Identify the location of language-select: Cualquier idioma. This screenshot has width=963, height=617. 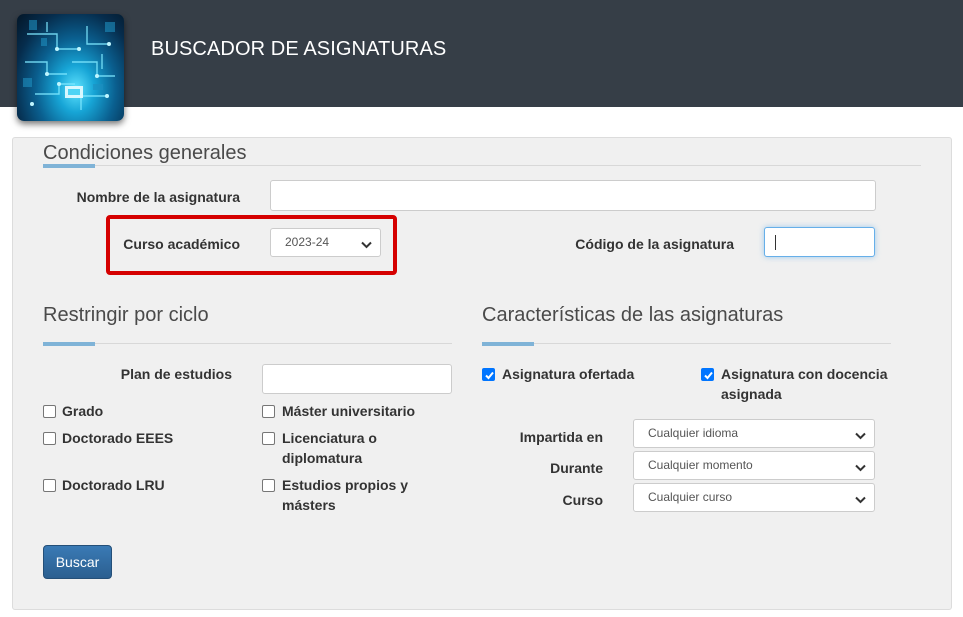
(754, 433).